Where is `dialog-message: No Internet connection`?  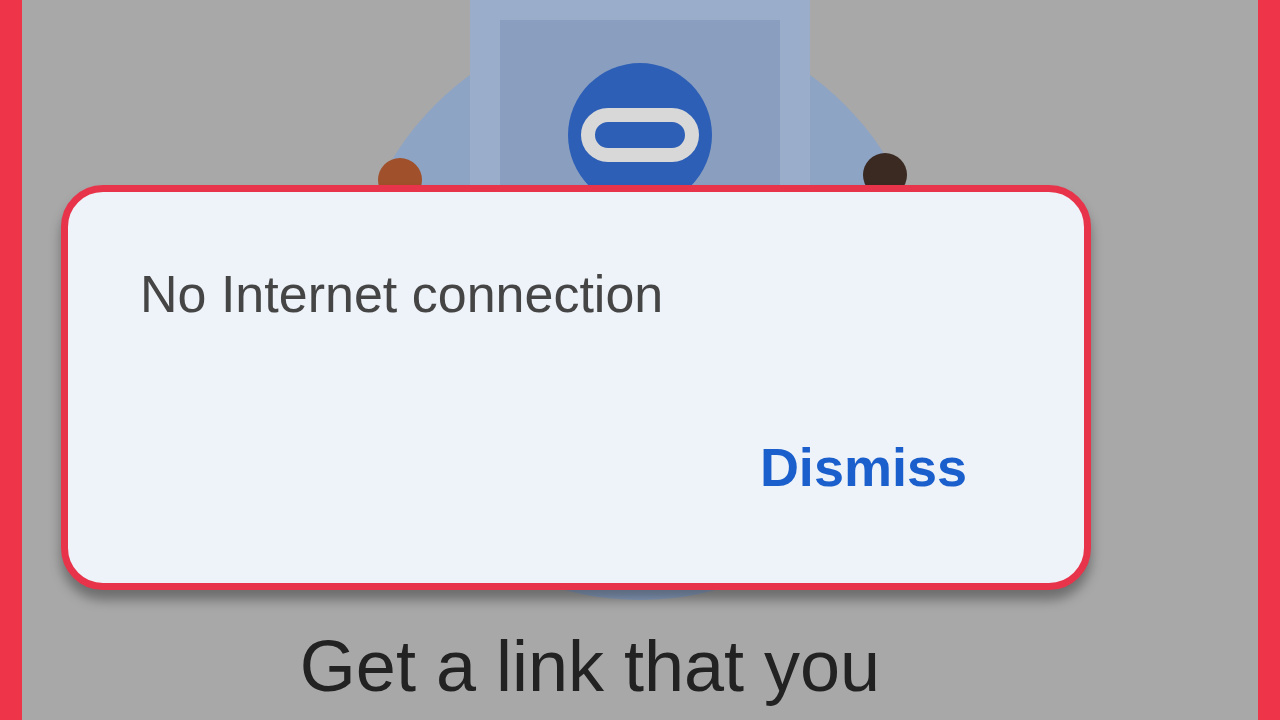
dialog-message: No Internet connection is located at coordinates (402, 294).